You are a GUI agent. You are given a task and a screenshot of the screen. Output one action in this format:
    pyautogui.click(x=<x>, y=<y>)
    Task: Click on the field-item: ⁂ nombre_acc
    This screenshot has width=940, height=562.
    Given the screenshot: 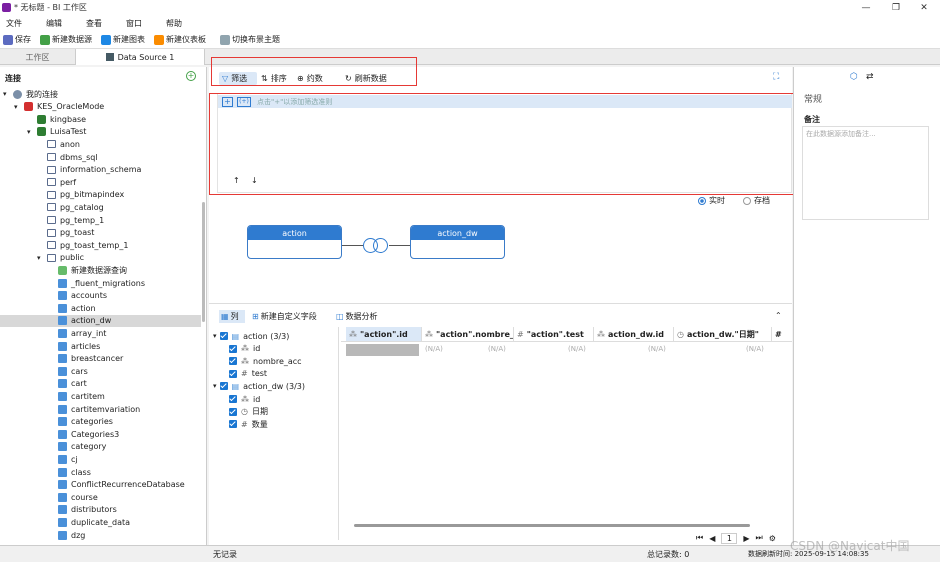 What is the action you would take?
    pyautogui.click(x=265, y=361)
    